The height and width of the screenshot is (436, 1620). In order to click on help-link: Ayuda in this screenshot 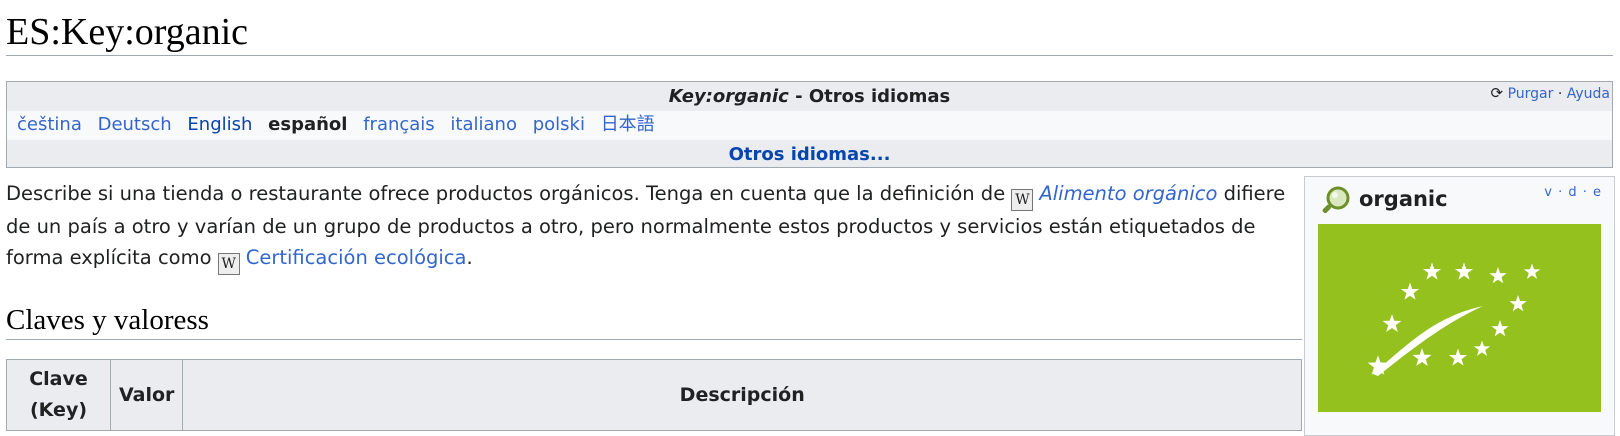, I will do `click(1588, 94)`.